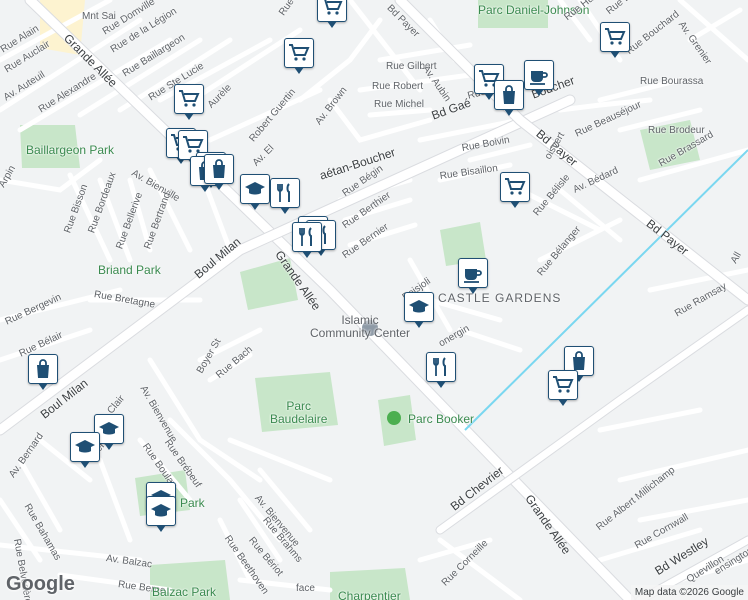 This screenshot has height=600, width=748. Describe the element at coordinates (676, 130) in the screenshot. I see `map-label-rue-brodeur: Rue Brodeur` at that location.